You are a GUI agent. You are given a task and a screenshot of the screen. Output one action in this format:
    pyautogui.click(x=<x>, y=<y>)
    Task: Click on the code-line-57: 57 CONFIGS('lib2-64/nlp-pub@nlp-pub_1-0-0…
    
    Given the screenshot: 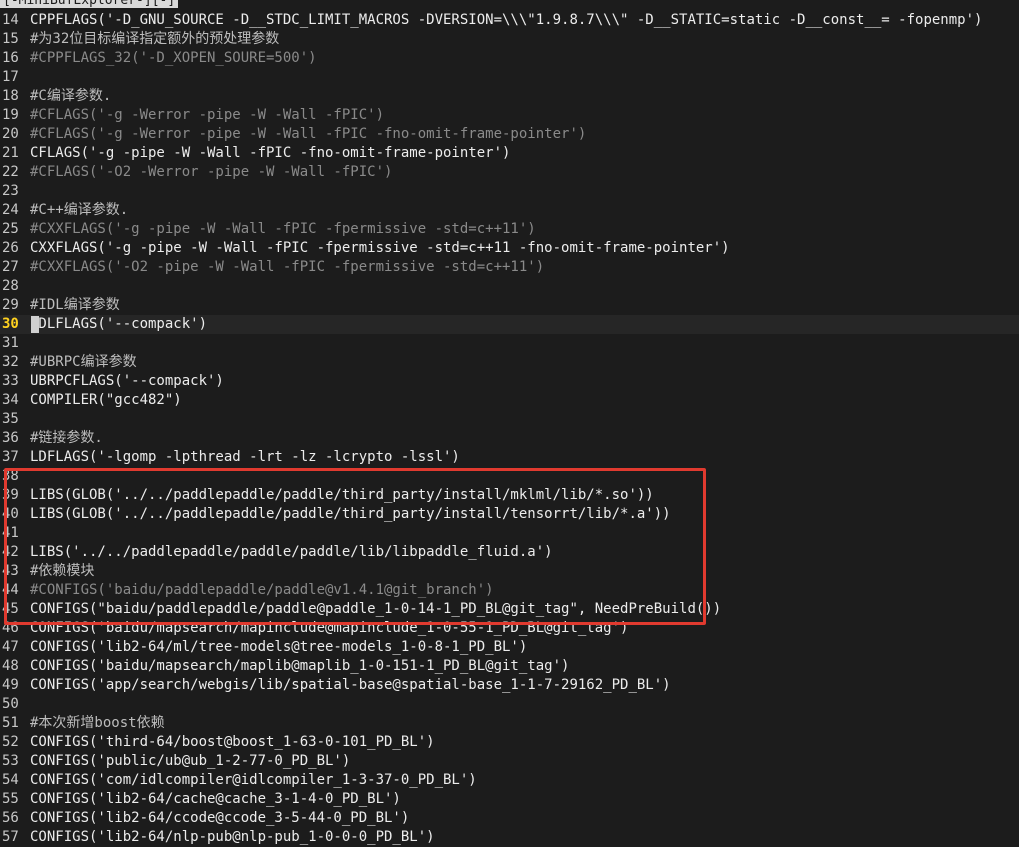 What is the action you would take?
    pyautogui.click(x=509, y=837)
    